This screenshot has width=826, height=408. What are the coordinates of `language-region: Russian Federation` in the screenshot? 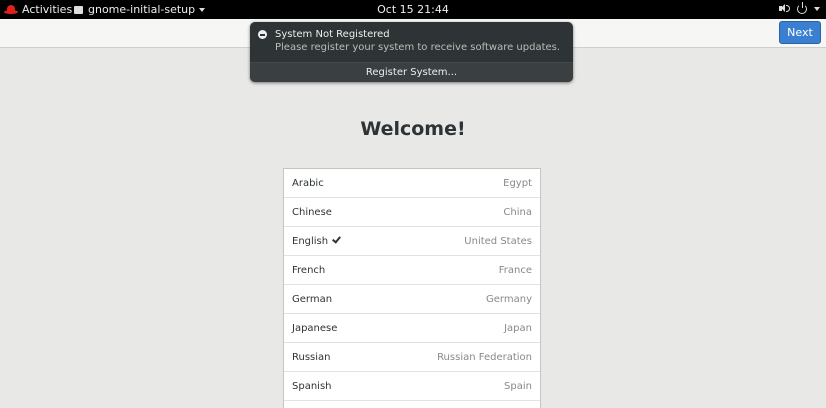 It's located at (484, 357).